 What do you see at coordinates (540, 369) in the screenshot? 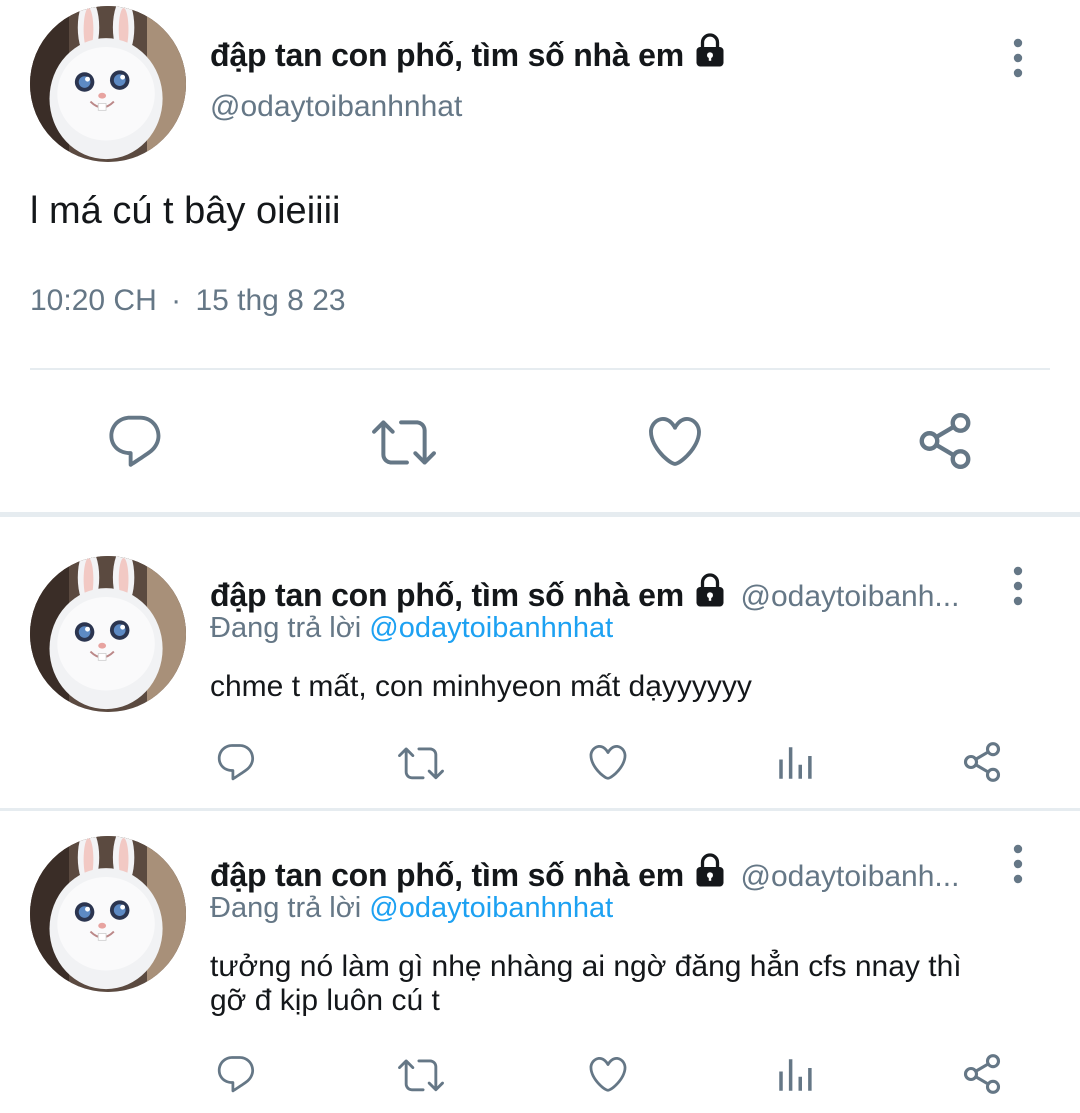
I see `divider` at bounding box center [540, 369].